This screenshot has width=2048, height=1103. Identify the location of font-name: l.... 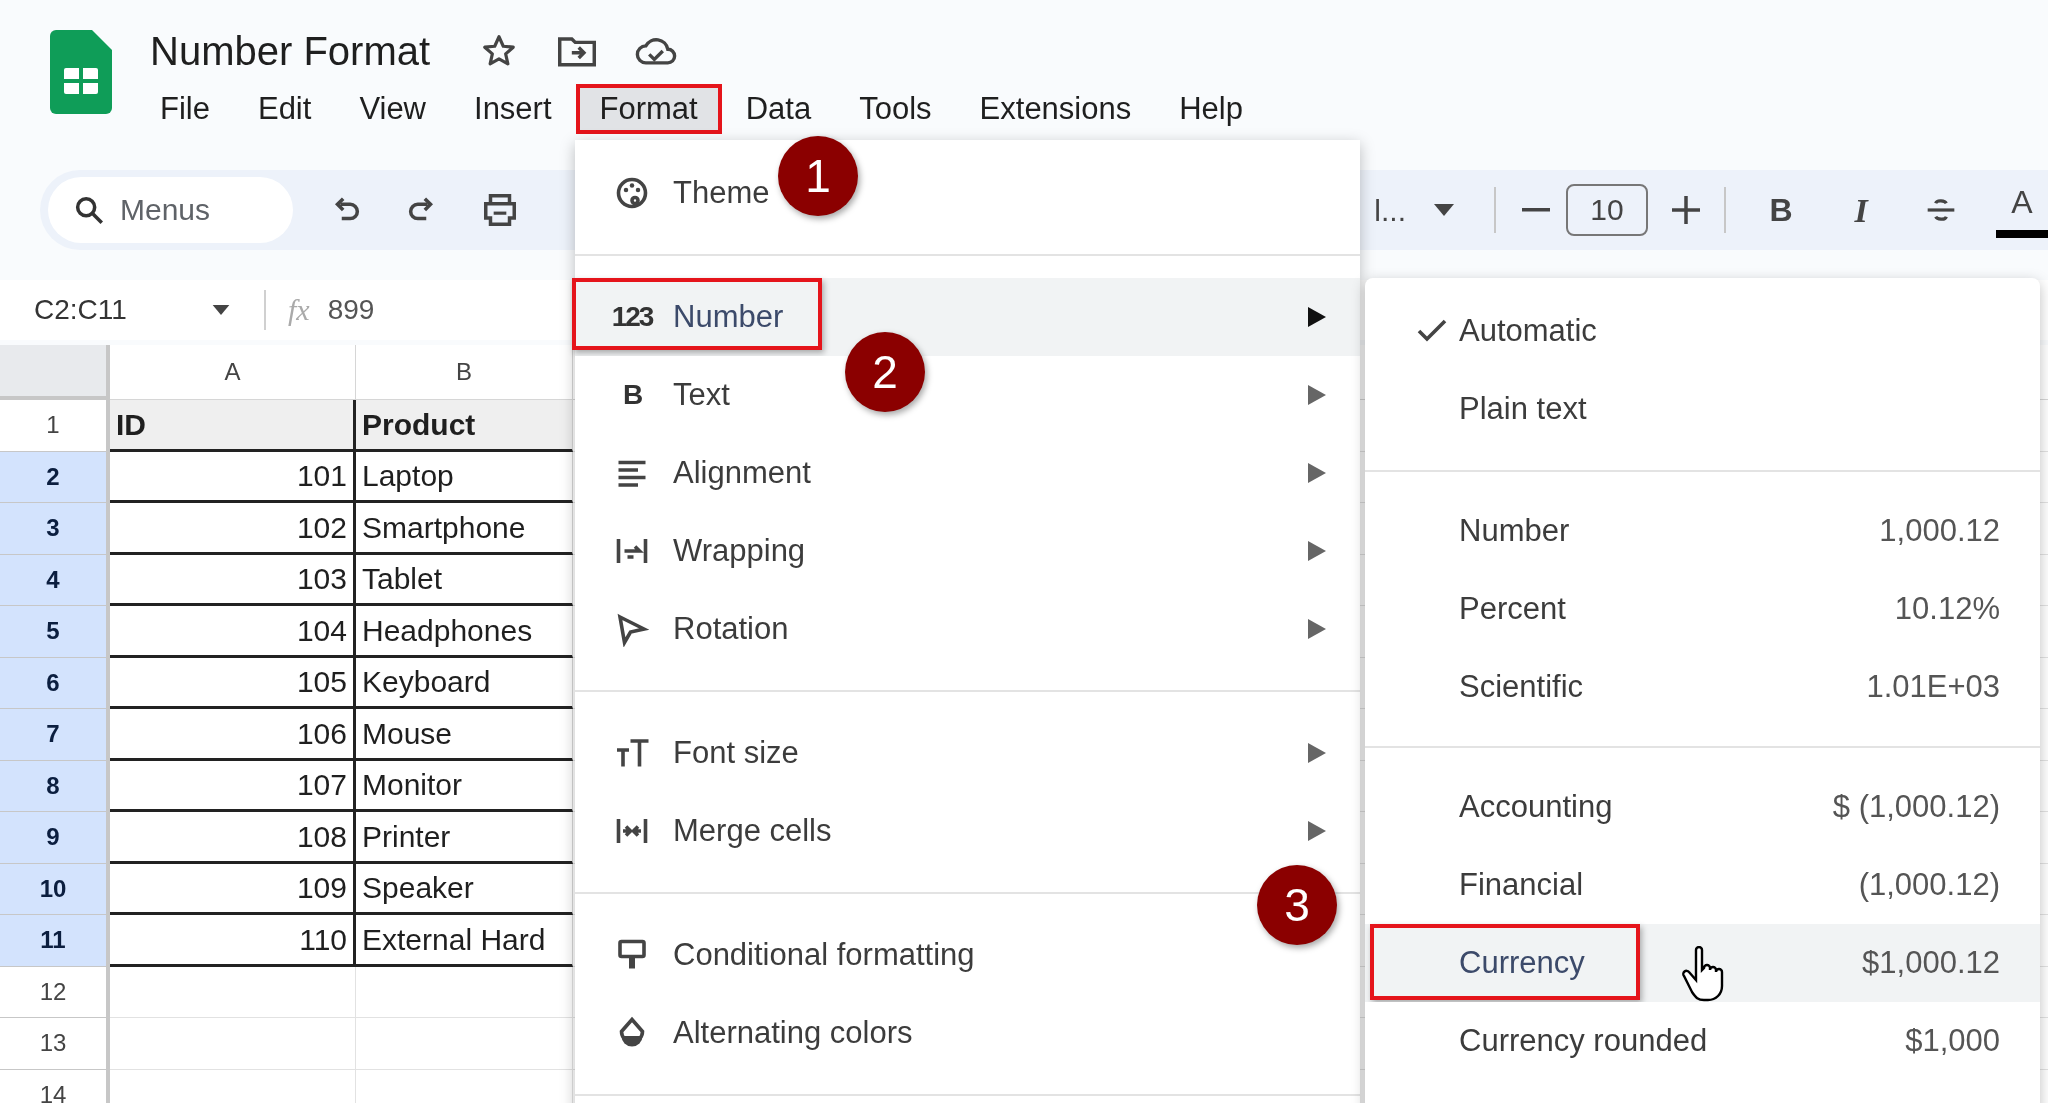
(1390, 210).